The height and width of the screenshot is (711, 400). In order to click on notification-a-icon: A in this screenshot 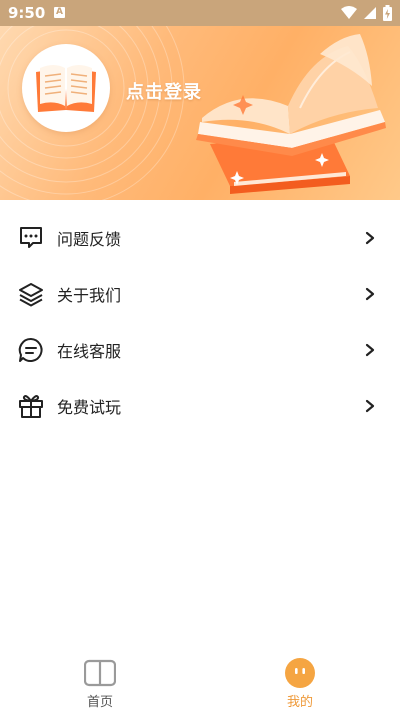, I will do `click(59, 12)`.